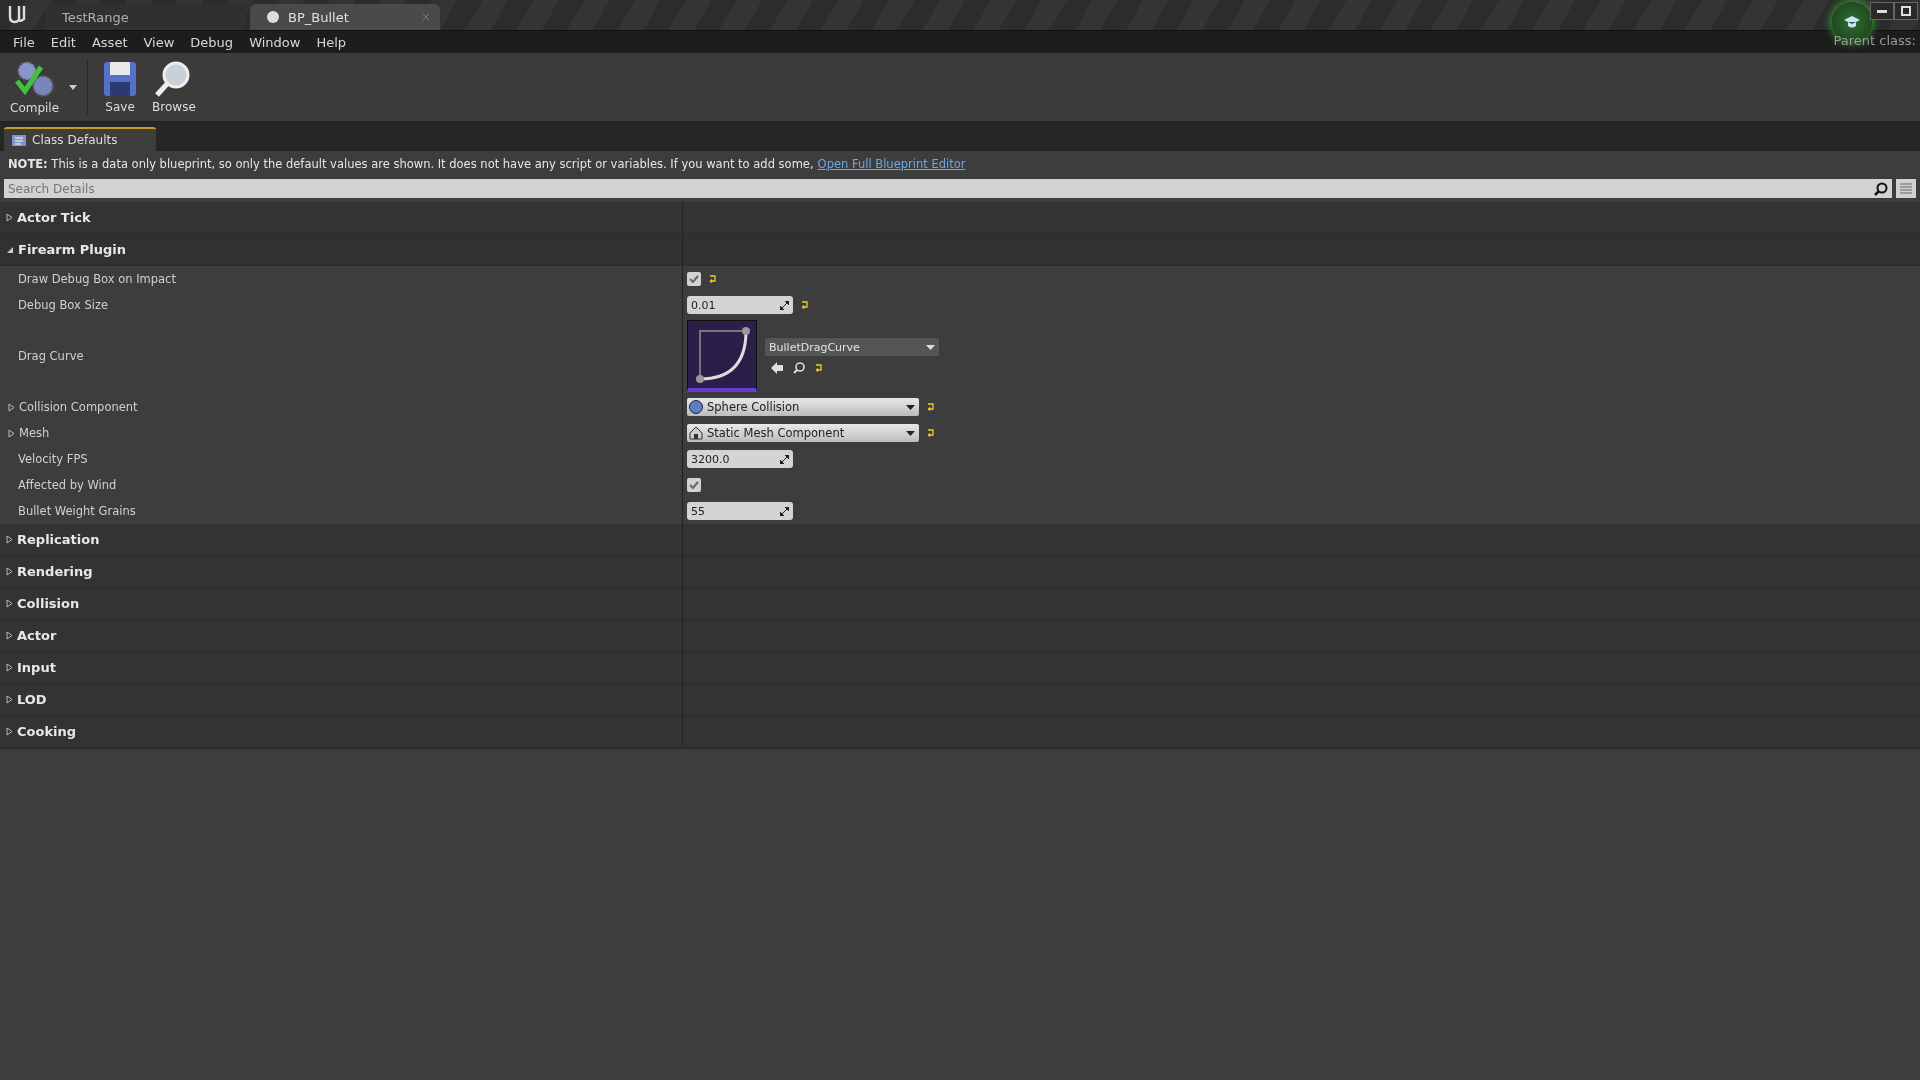  I want to click on restore-button, so click(1906, 11).